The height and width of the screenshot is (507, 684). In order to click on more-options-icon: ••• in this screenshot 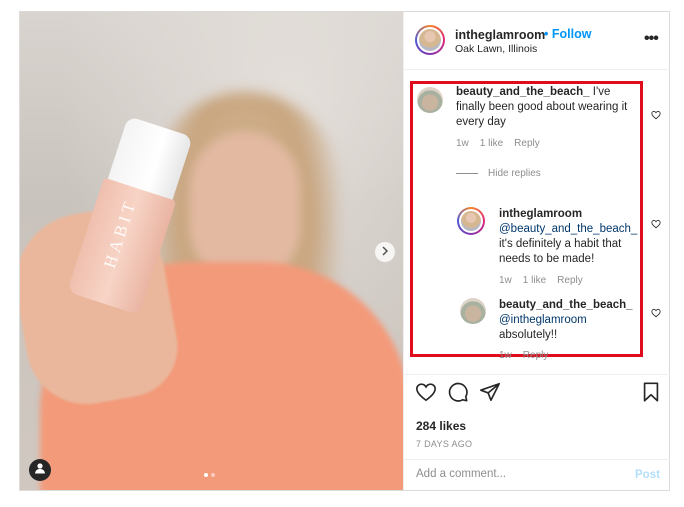, I will do `click(651, 39)`.